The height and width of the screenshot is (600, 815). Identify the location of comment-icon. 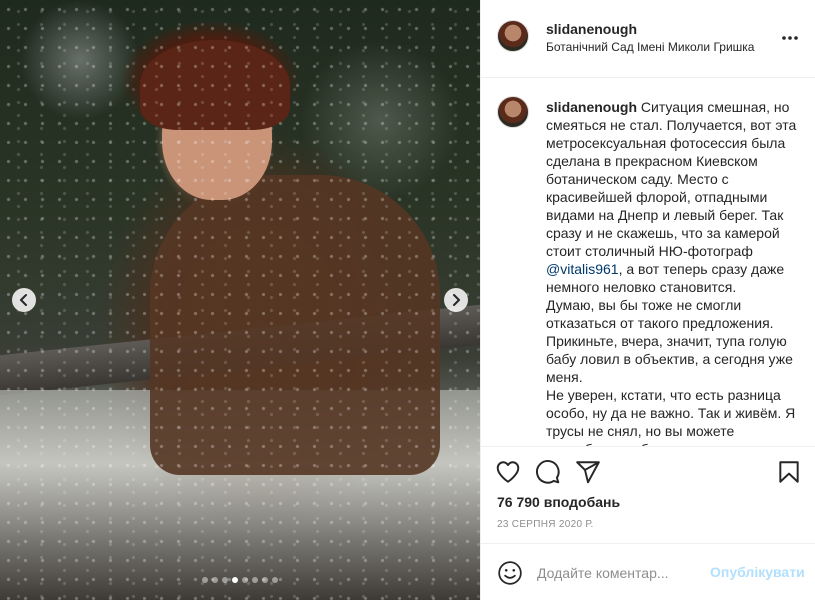
(548, 472).